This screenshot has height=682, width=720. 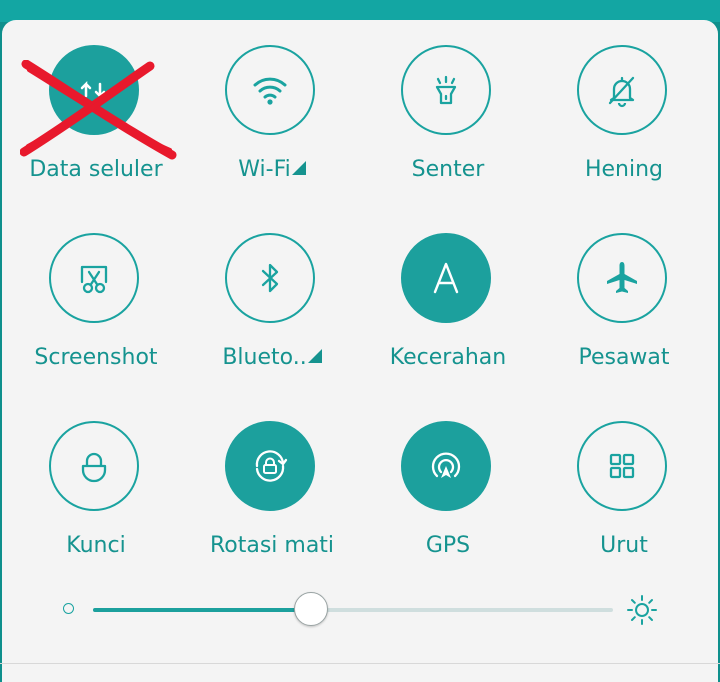 I want to click on brightness-thumb, so click(x=311, y=609).